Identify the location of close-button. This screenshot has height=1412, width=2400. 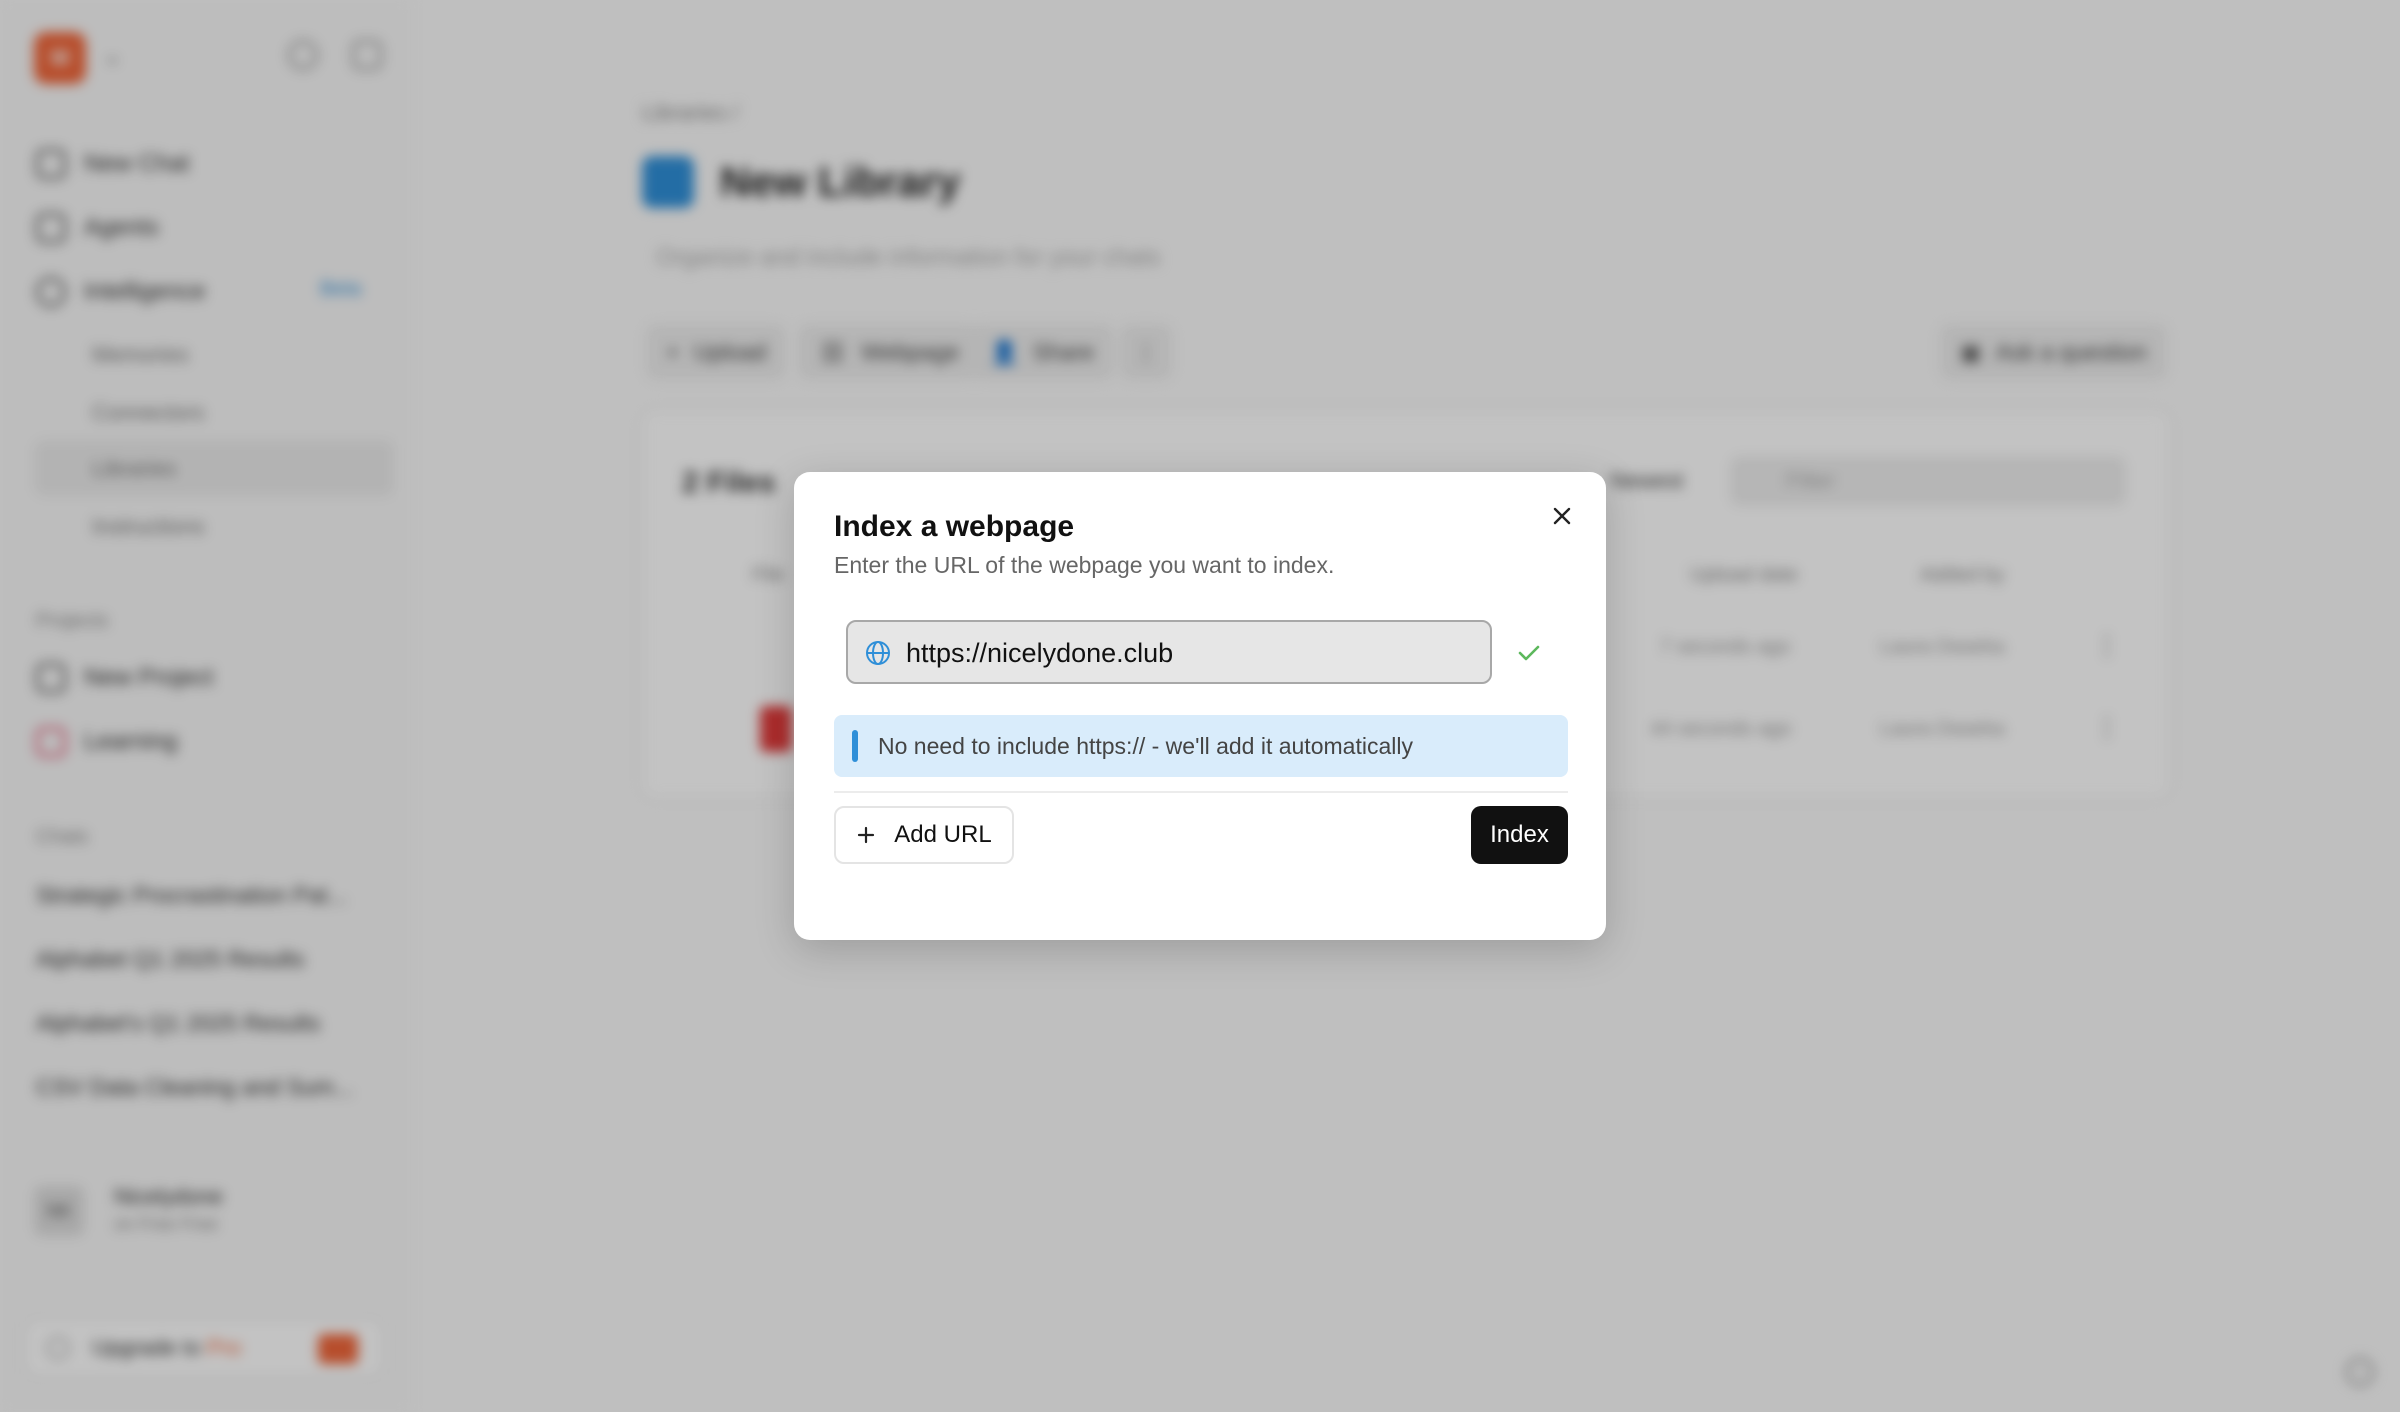
(1562, 516).